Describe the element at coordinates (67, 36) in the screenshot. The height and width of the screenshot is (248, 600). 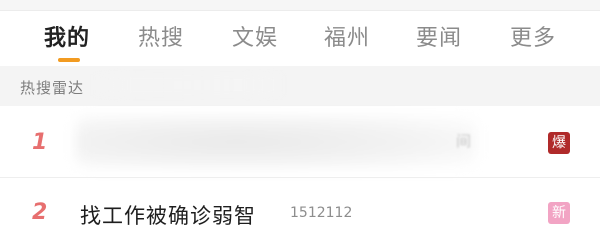
I see `tab-mine: 我的` at that location.